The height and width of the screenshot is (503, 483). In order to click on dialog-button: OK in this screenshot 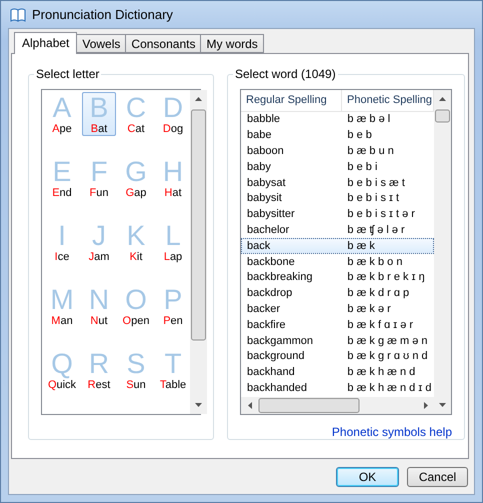, I will do `click(367, 476)`.